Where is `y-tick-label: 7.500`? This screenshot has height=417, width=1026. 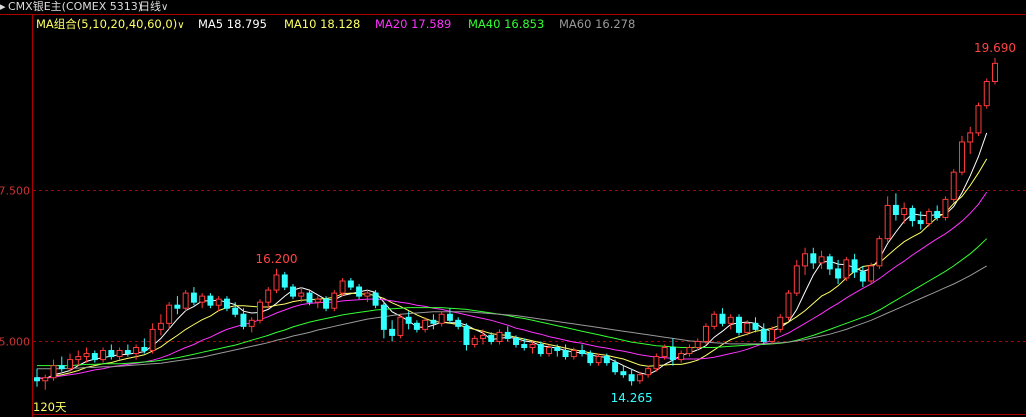
y-tick-label: 7.500 is located at coordinates (15, 191).